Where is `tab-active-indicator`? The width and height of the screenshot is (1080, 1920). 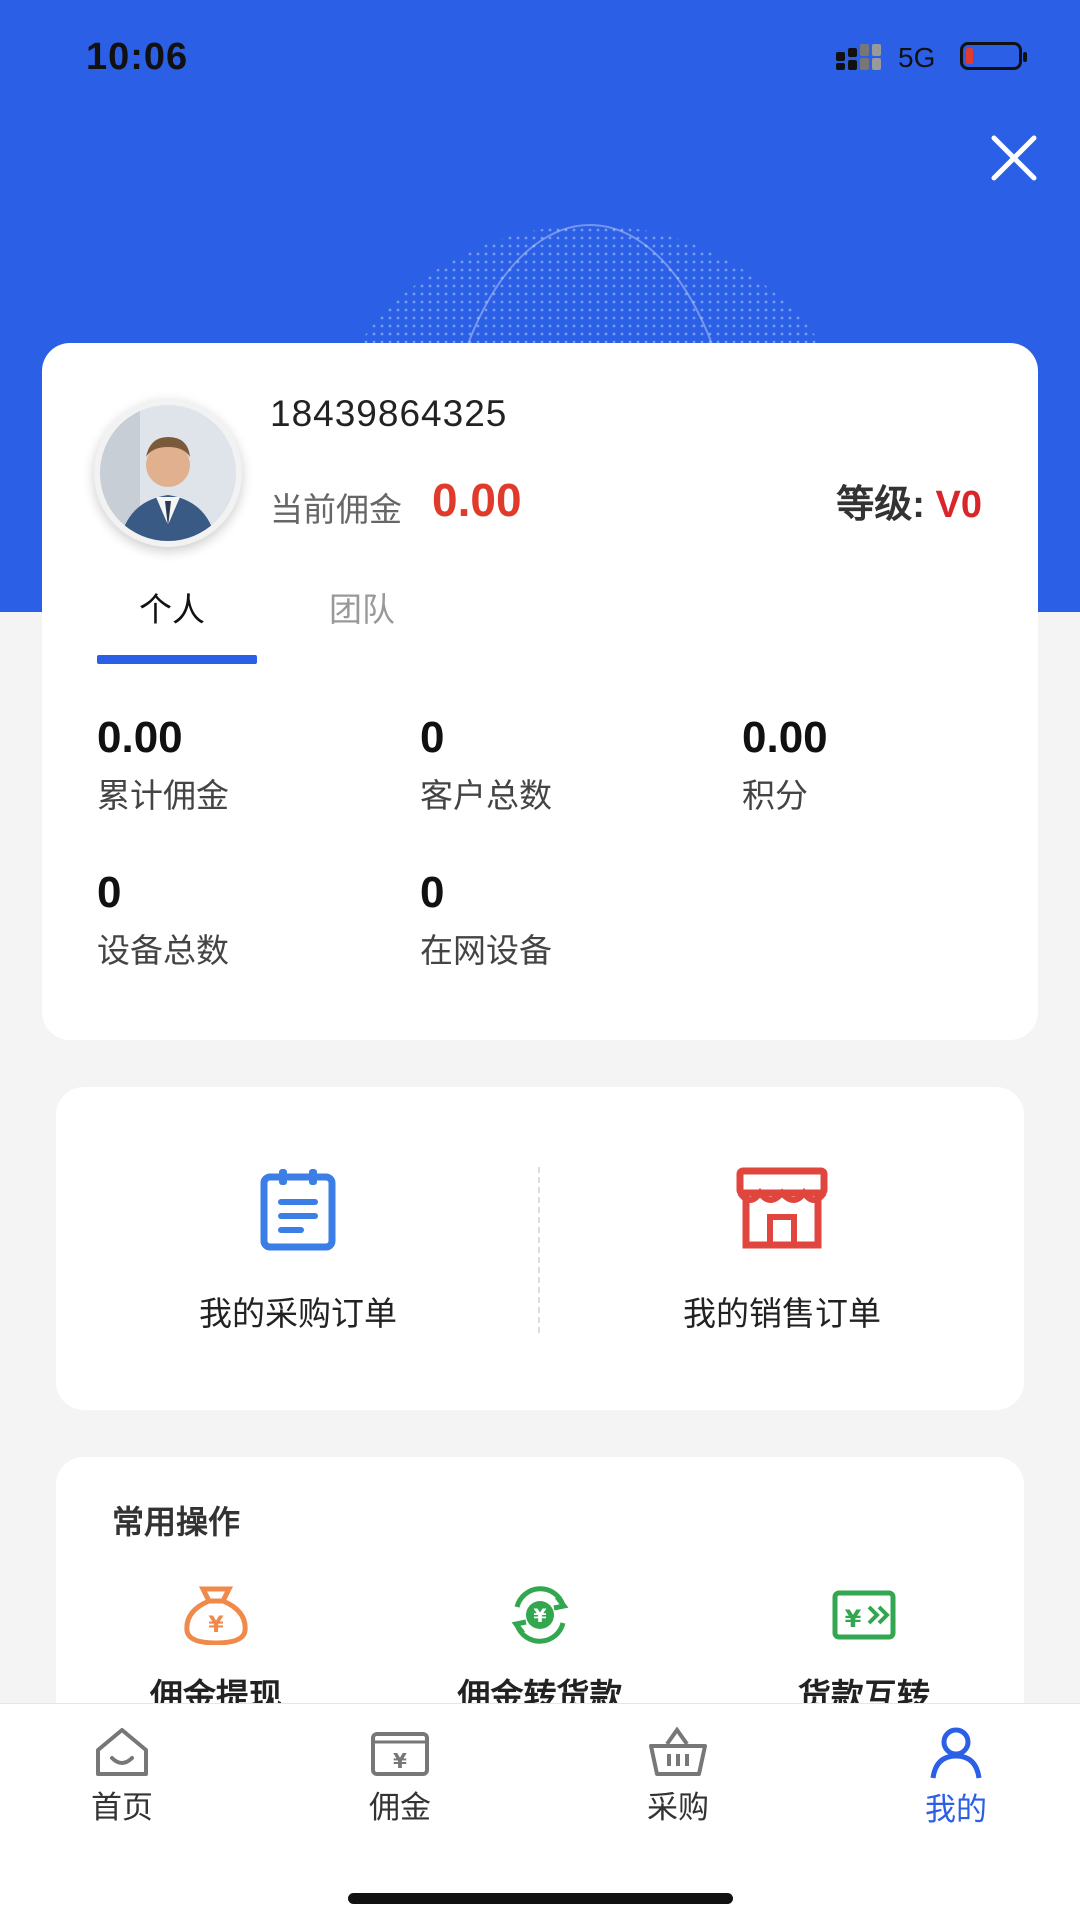 tab-active-indicator is located at coordinates (177, 659).